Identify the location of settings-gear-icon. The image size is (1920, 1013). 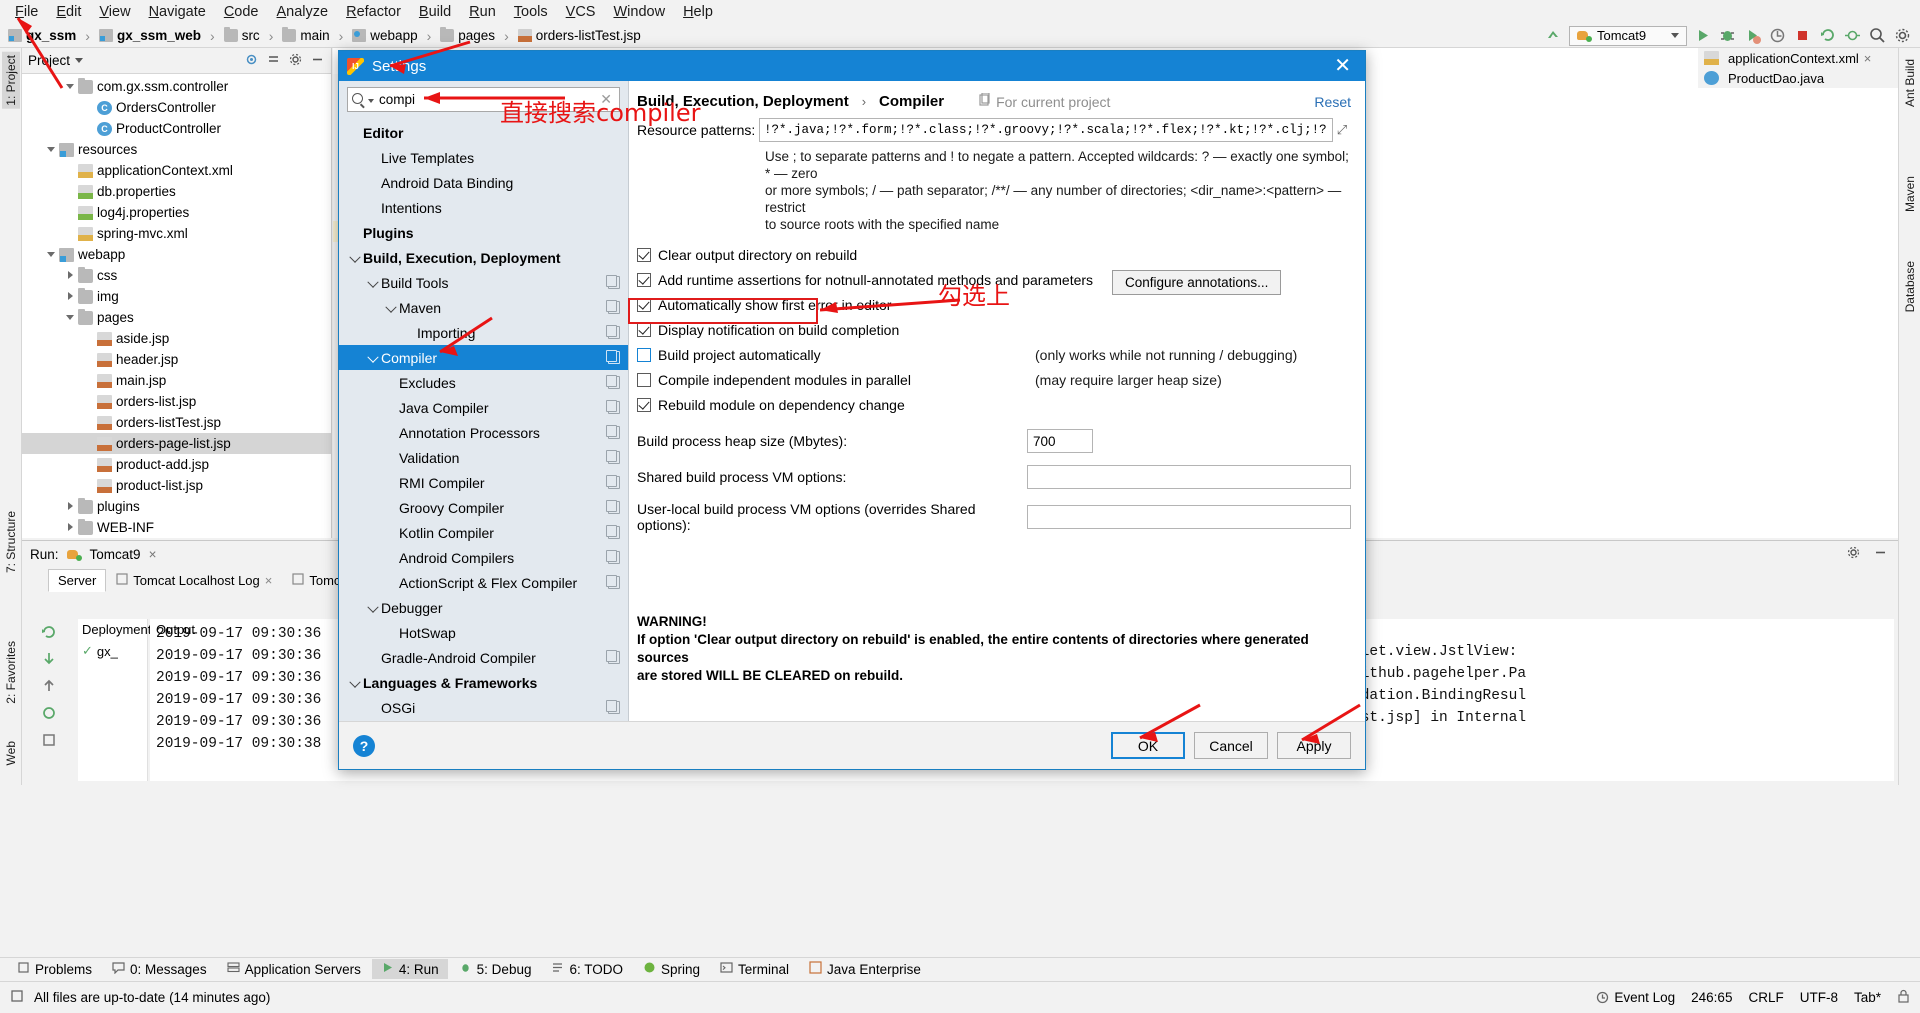
(1902, 35).